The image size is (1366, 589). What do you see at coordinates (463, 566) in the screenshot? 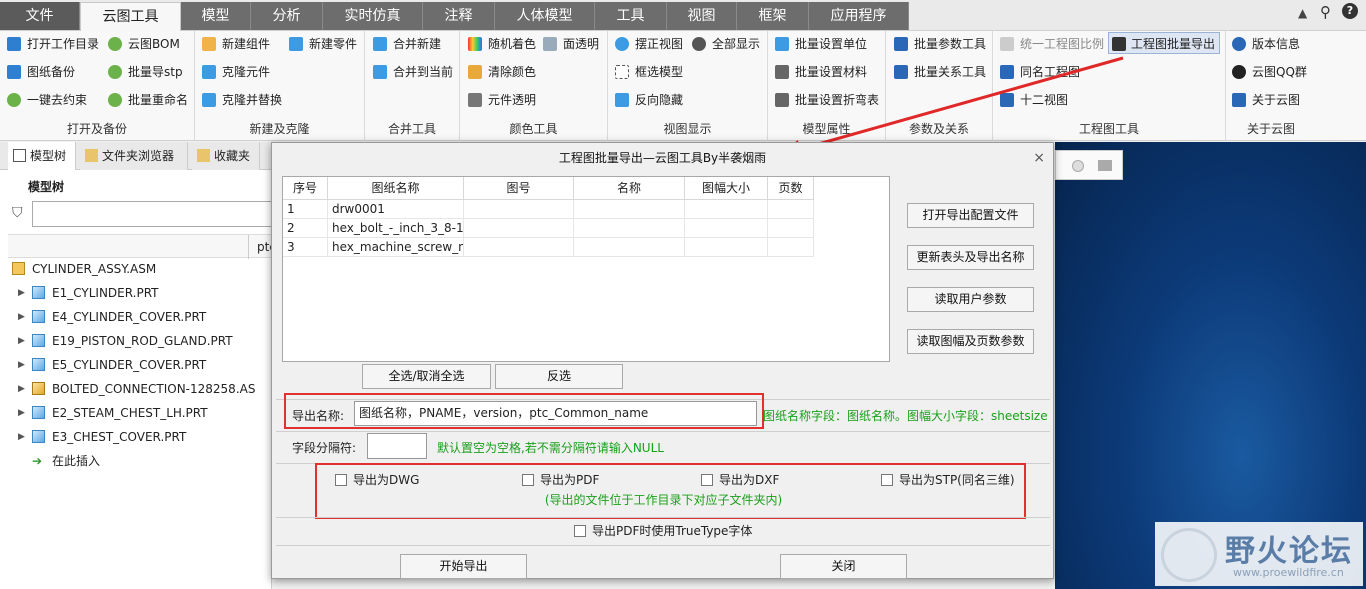
I see `start-export-button: 开始导出` at bounding box center [463, 566].